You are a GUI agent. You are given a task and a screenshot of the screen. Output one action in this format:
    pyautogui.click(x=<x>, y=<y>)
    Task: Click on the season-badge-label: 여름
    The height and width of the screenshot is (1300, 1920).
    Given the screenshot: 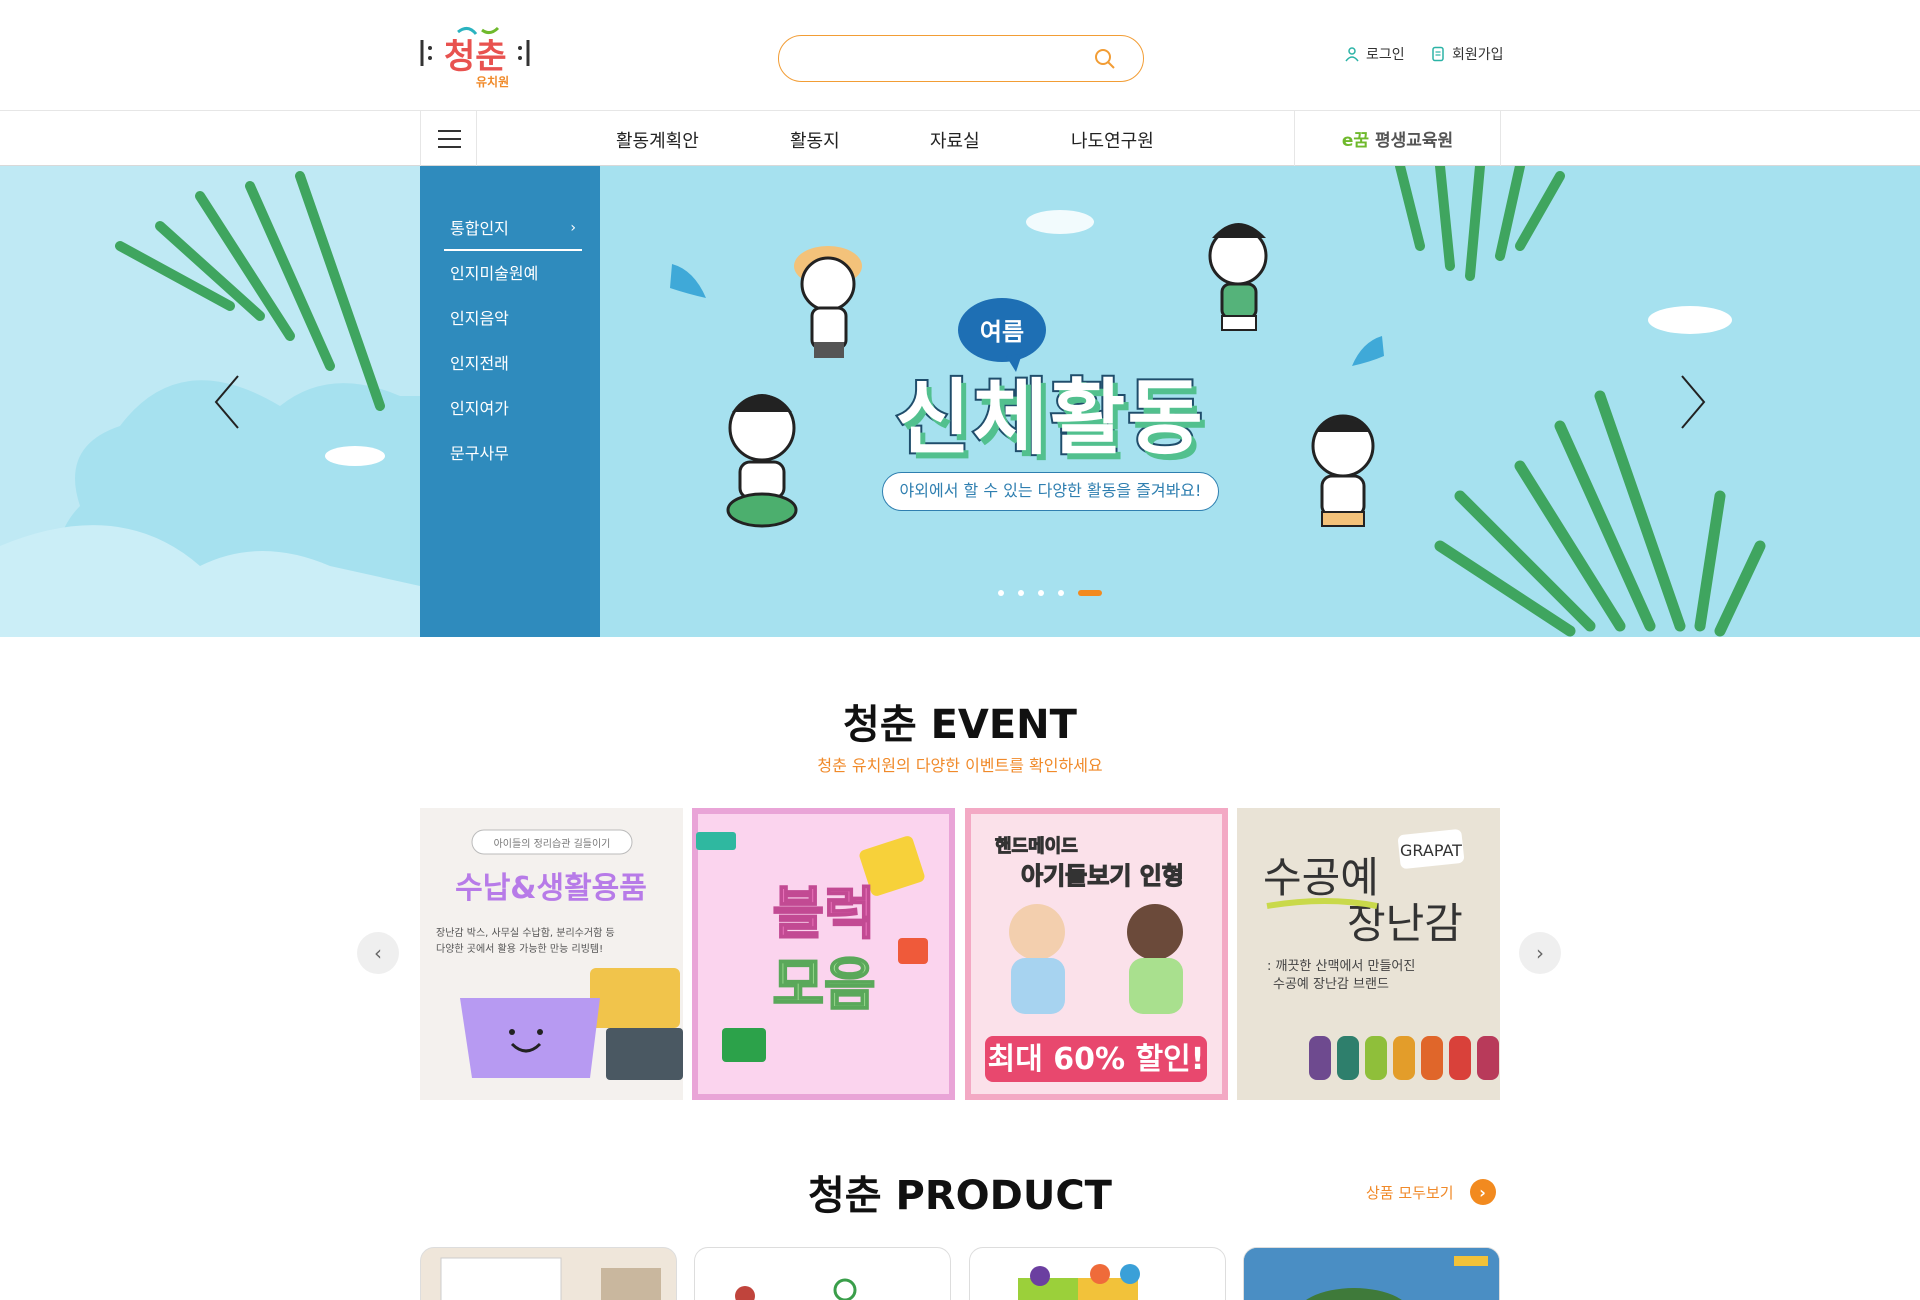 What is the action you would take?
    pyautogui.click(x=1002, y=332)
    